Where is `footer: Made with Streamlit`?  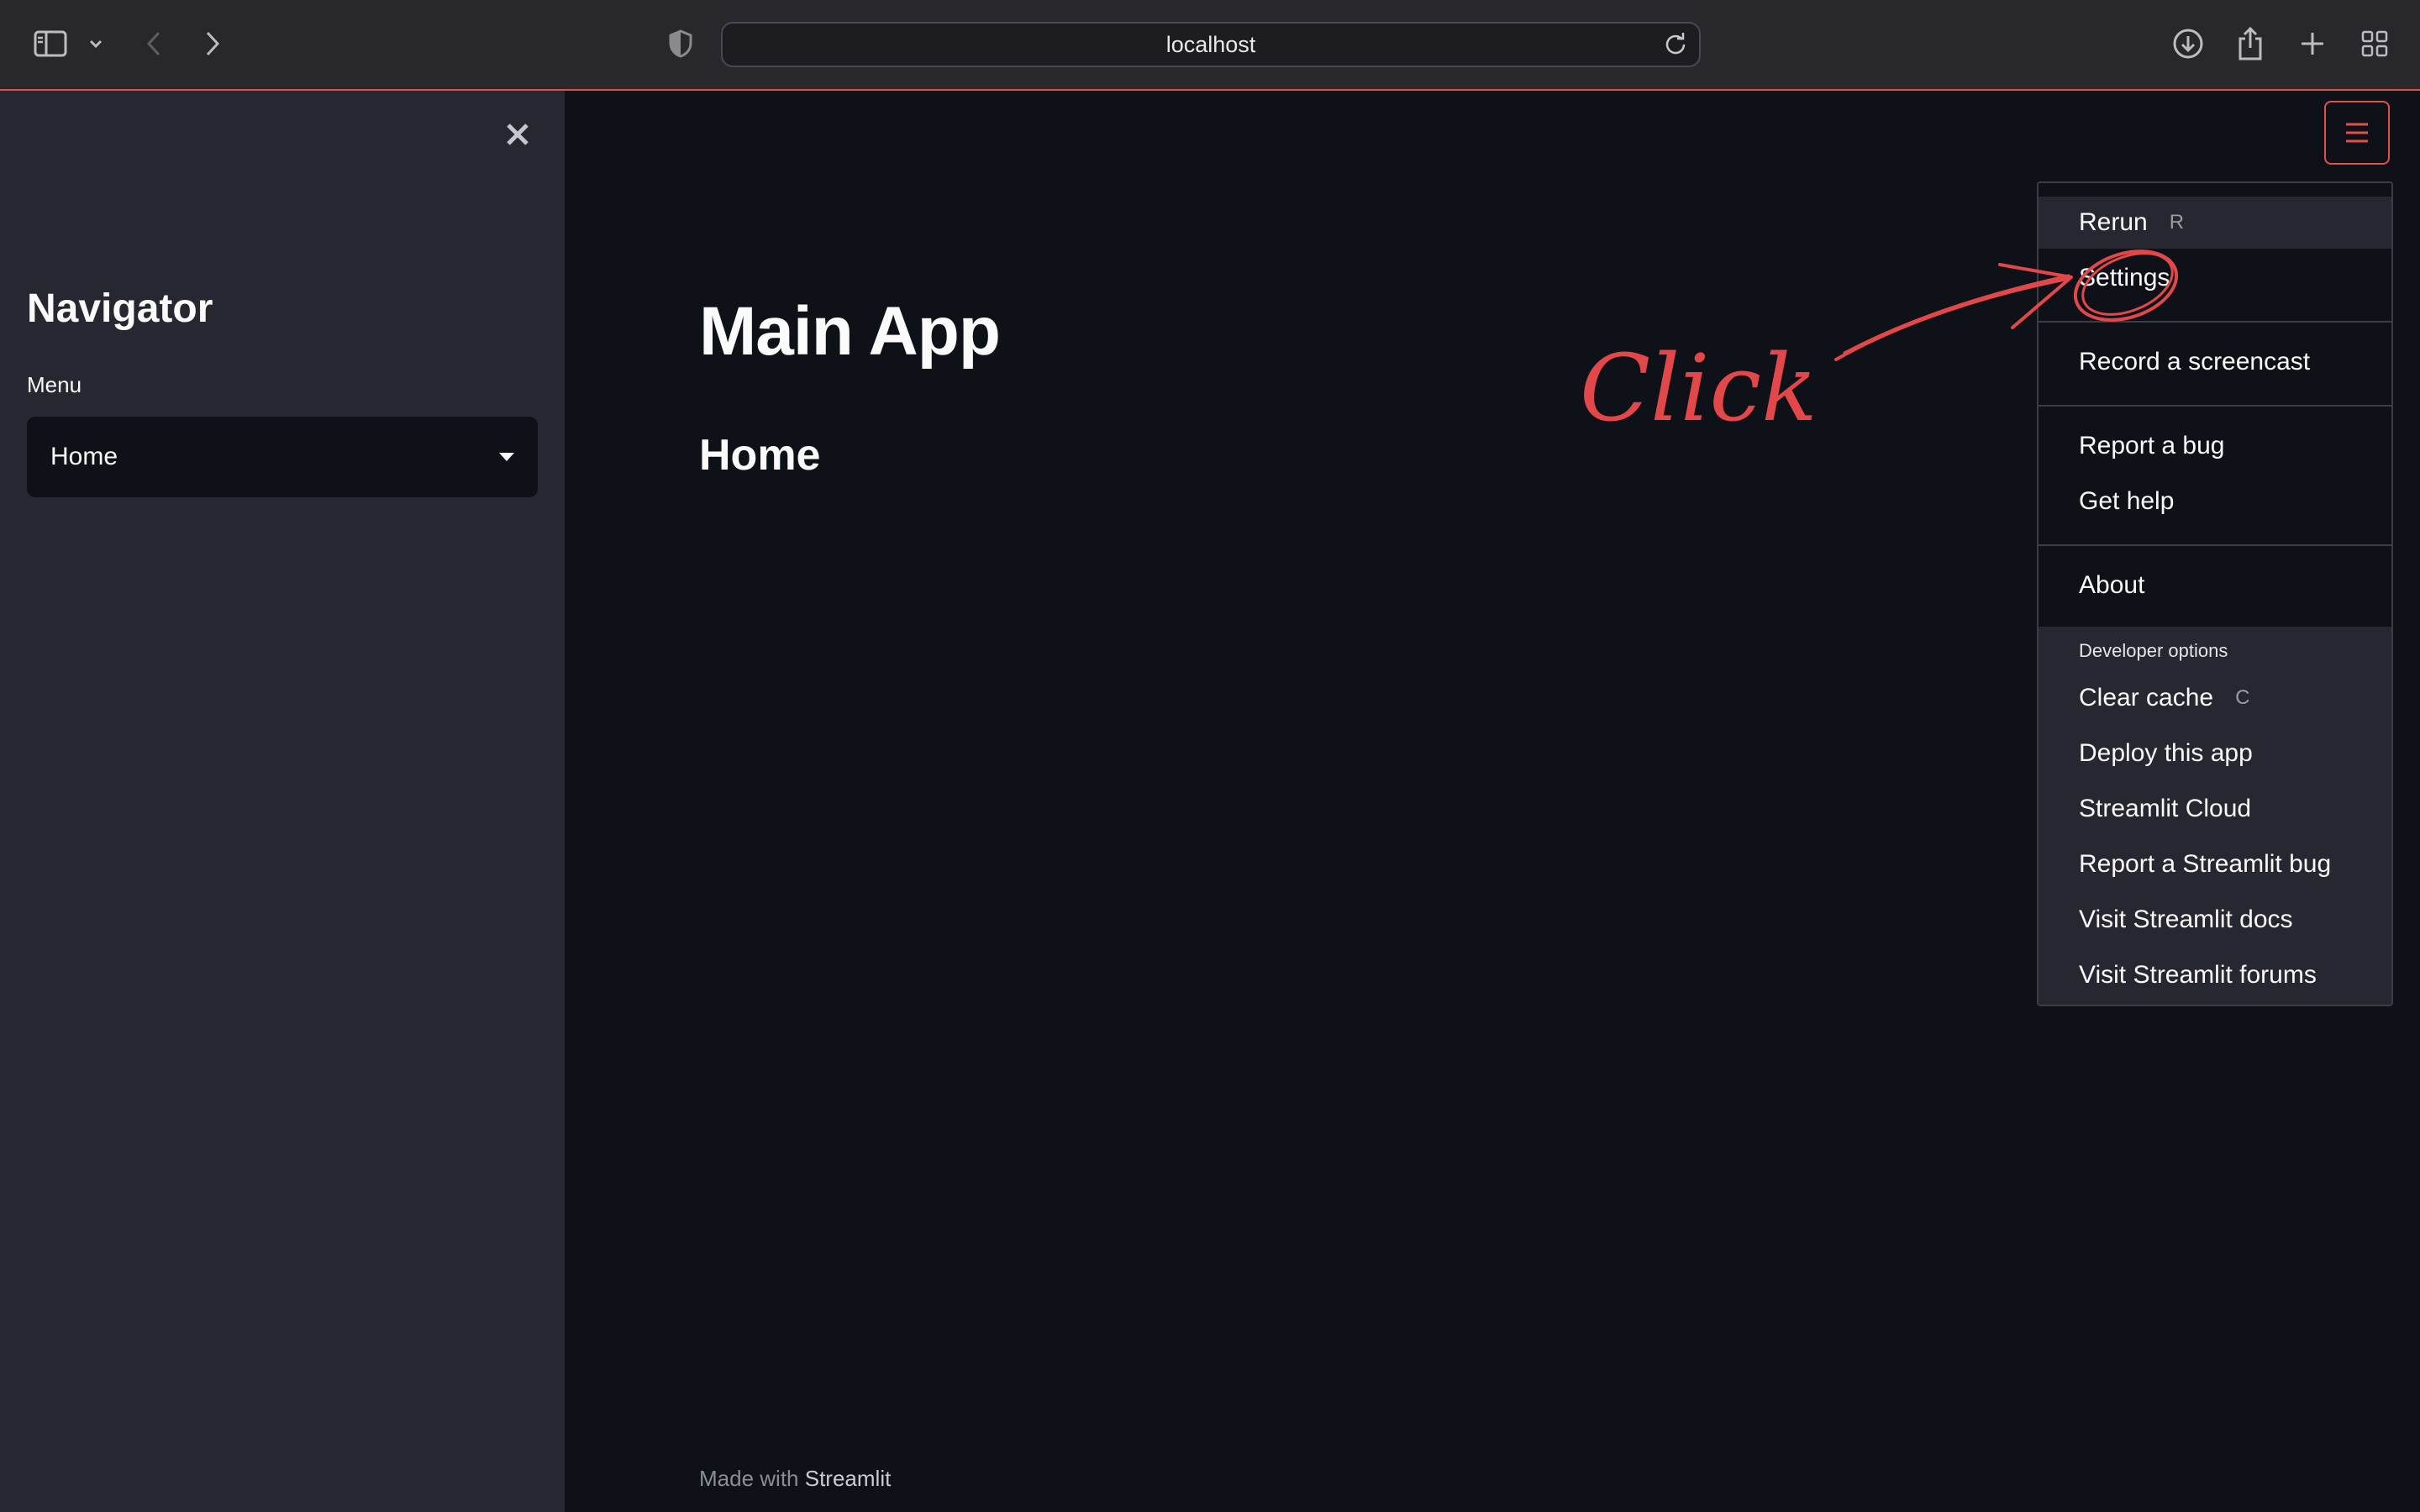 footer: Made with Streamlit is located at coordinates (795, 1479).